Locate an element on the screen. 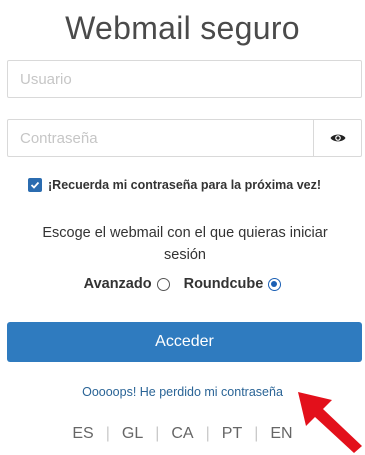 This screenshot has height=455, width=365. username-input is located at coordinates (184, 79).